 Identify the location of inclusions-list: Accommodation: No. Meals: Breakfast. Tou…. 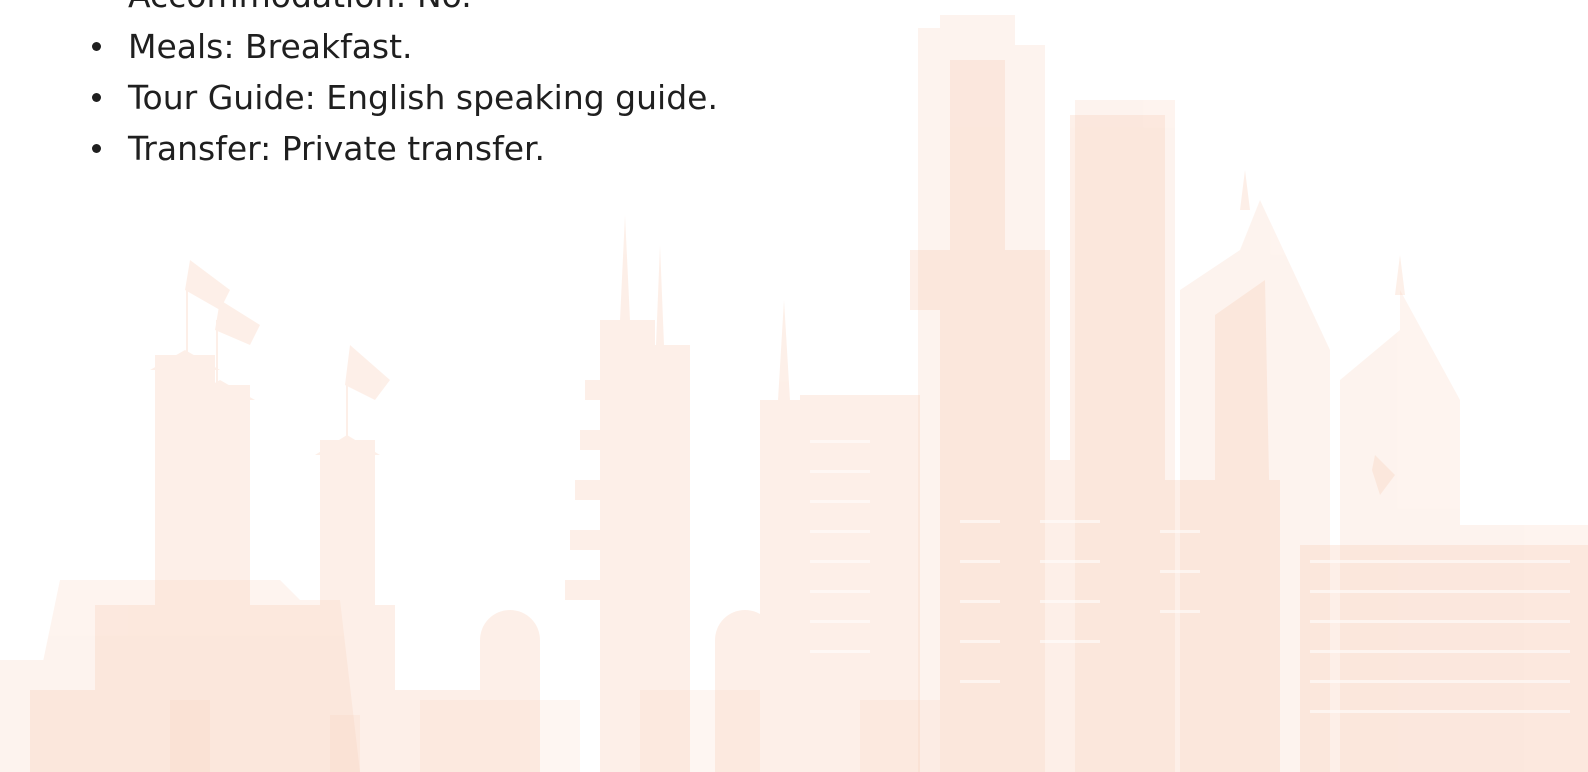
(405, 87).